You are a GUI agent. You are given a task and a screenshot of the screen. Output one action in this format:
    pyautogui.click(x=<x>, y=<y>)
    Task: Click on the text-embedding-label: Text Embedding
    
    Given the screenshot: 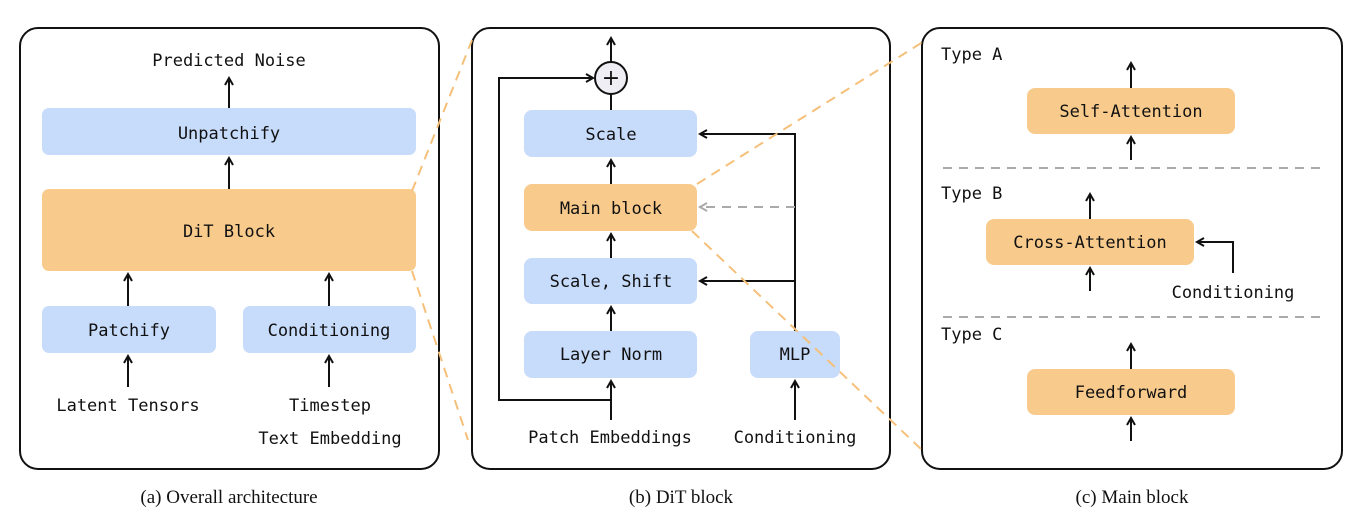 What is the action you would take?
    pyautogui.click(x=329, y=439)
    